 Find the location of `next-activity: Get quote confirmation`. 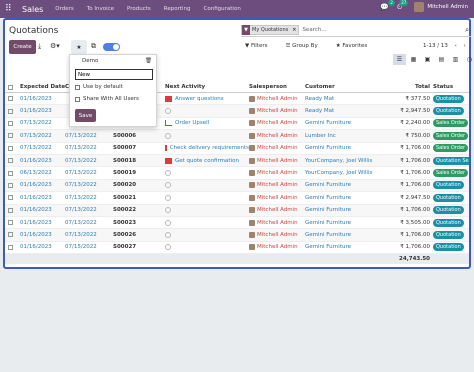

next-activity: Get quote confirmation is located at coordinates (207, 160).